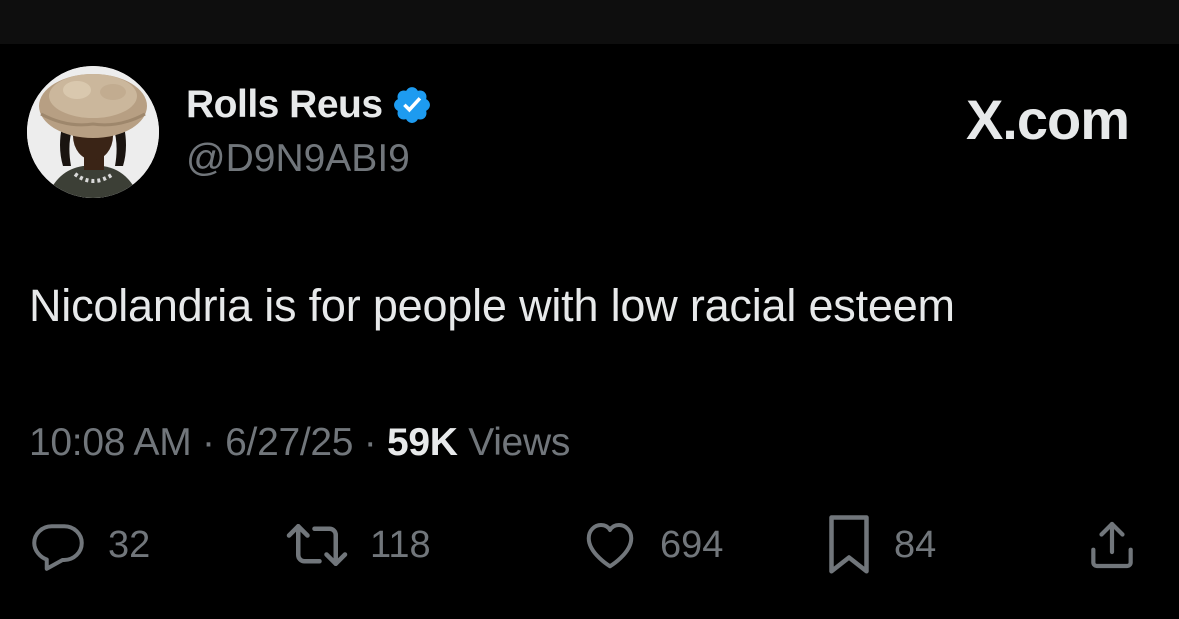  I want to click on tweet-meta: 10:08 AM · 6/27/25 · 59K Views, so click(299, 443).